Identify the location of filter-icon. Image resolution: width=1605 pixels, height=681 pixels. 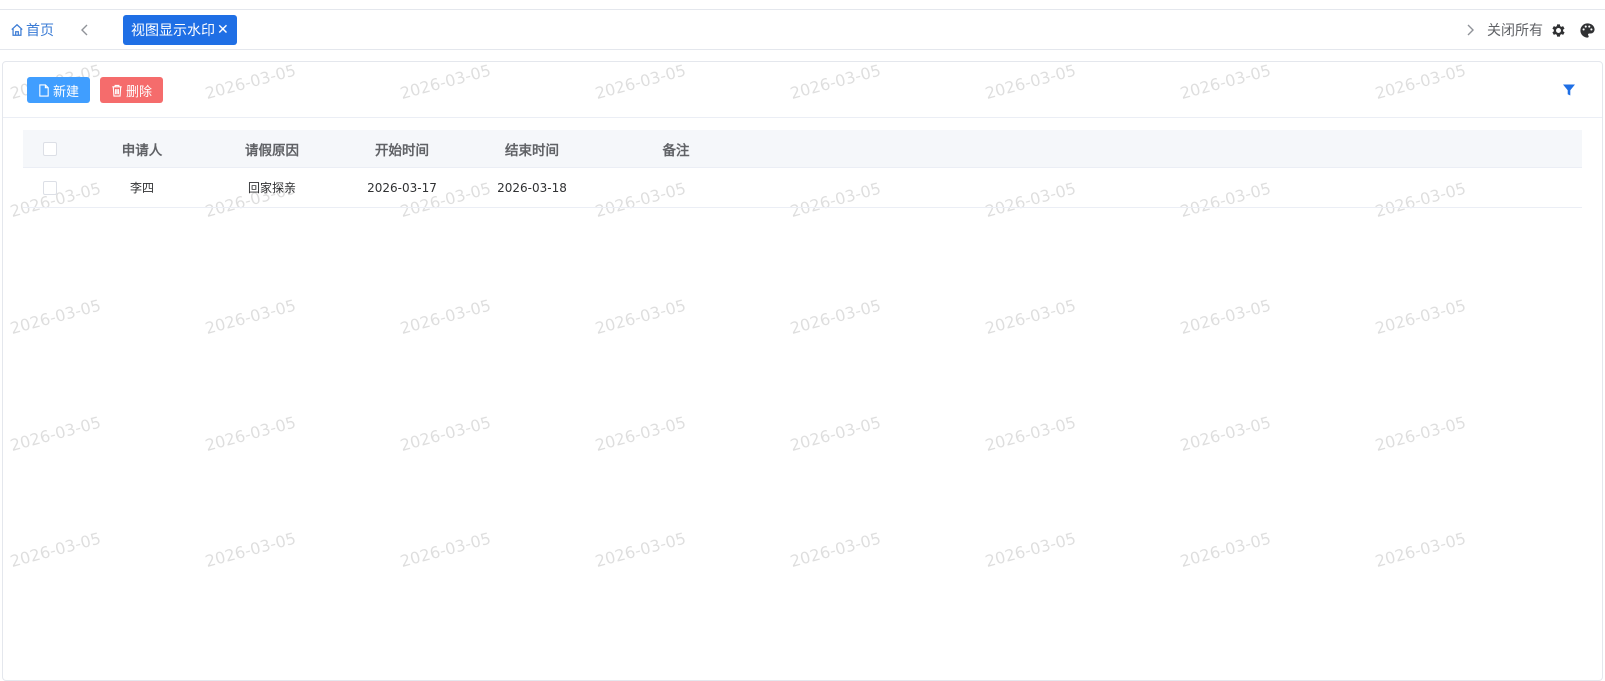
(1569, 90).